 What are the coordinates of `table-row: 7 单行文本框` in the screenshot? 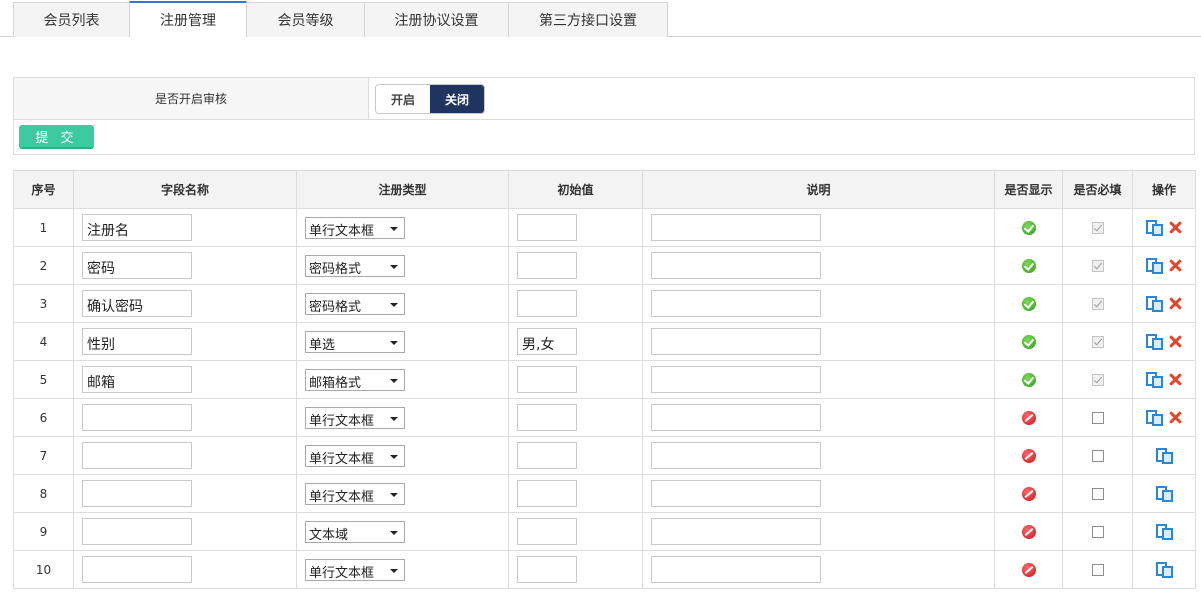 It's located at (604, 455).